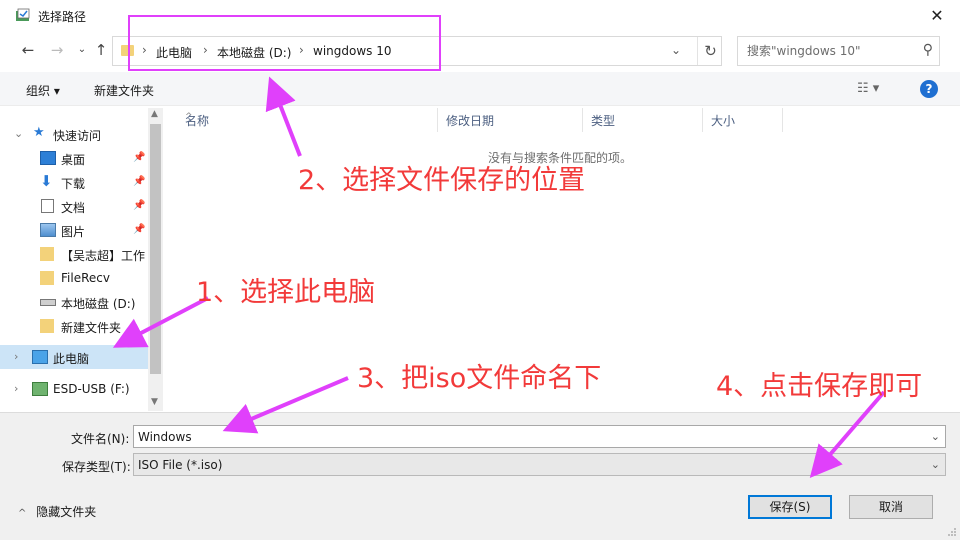 This screenshot has height=540, width=960. I want to click on annotation-step1: 1、选择此电脑, so click(286, 292).